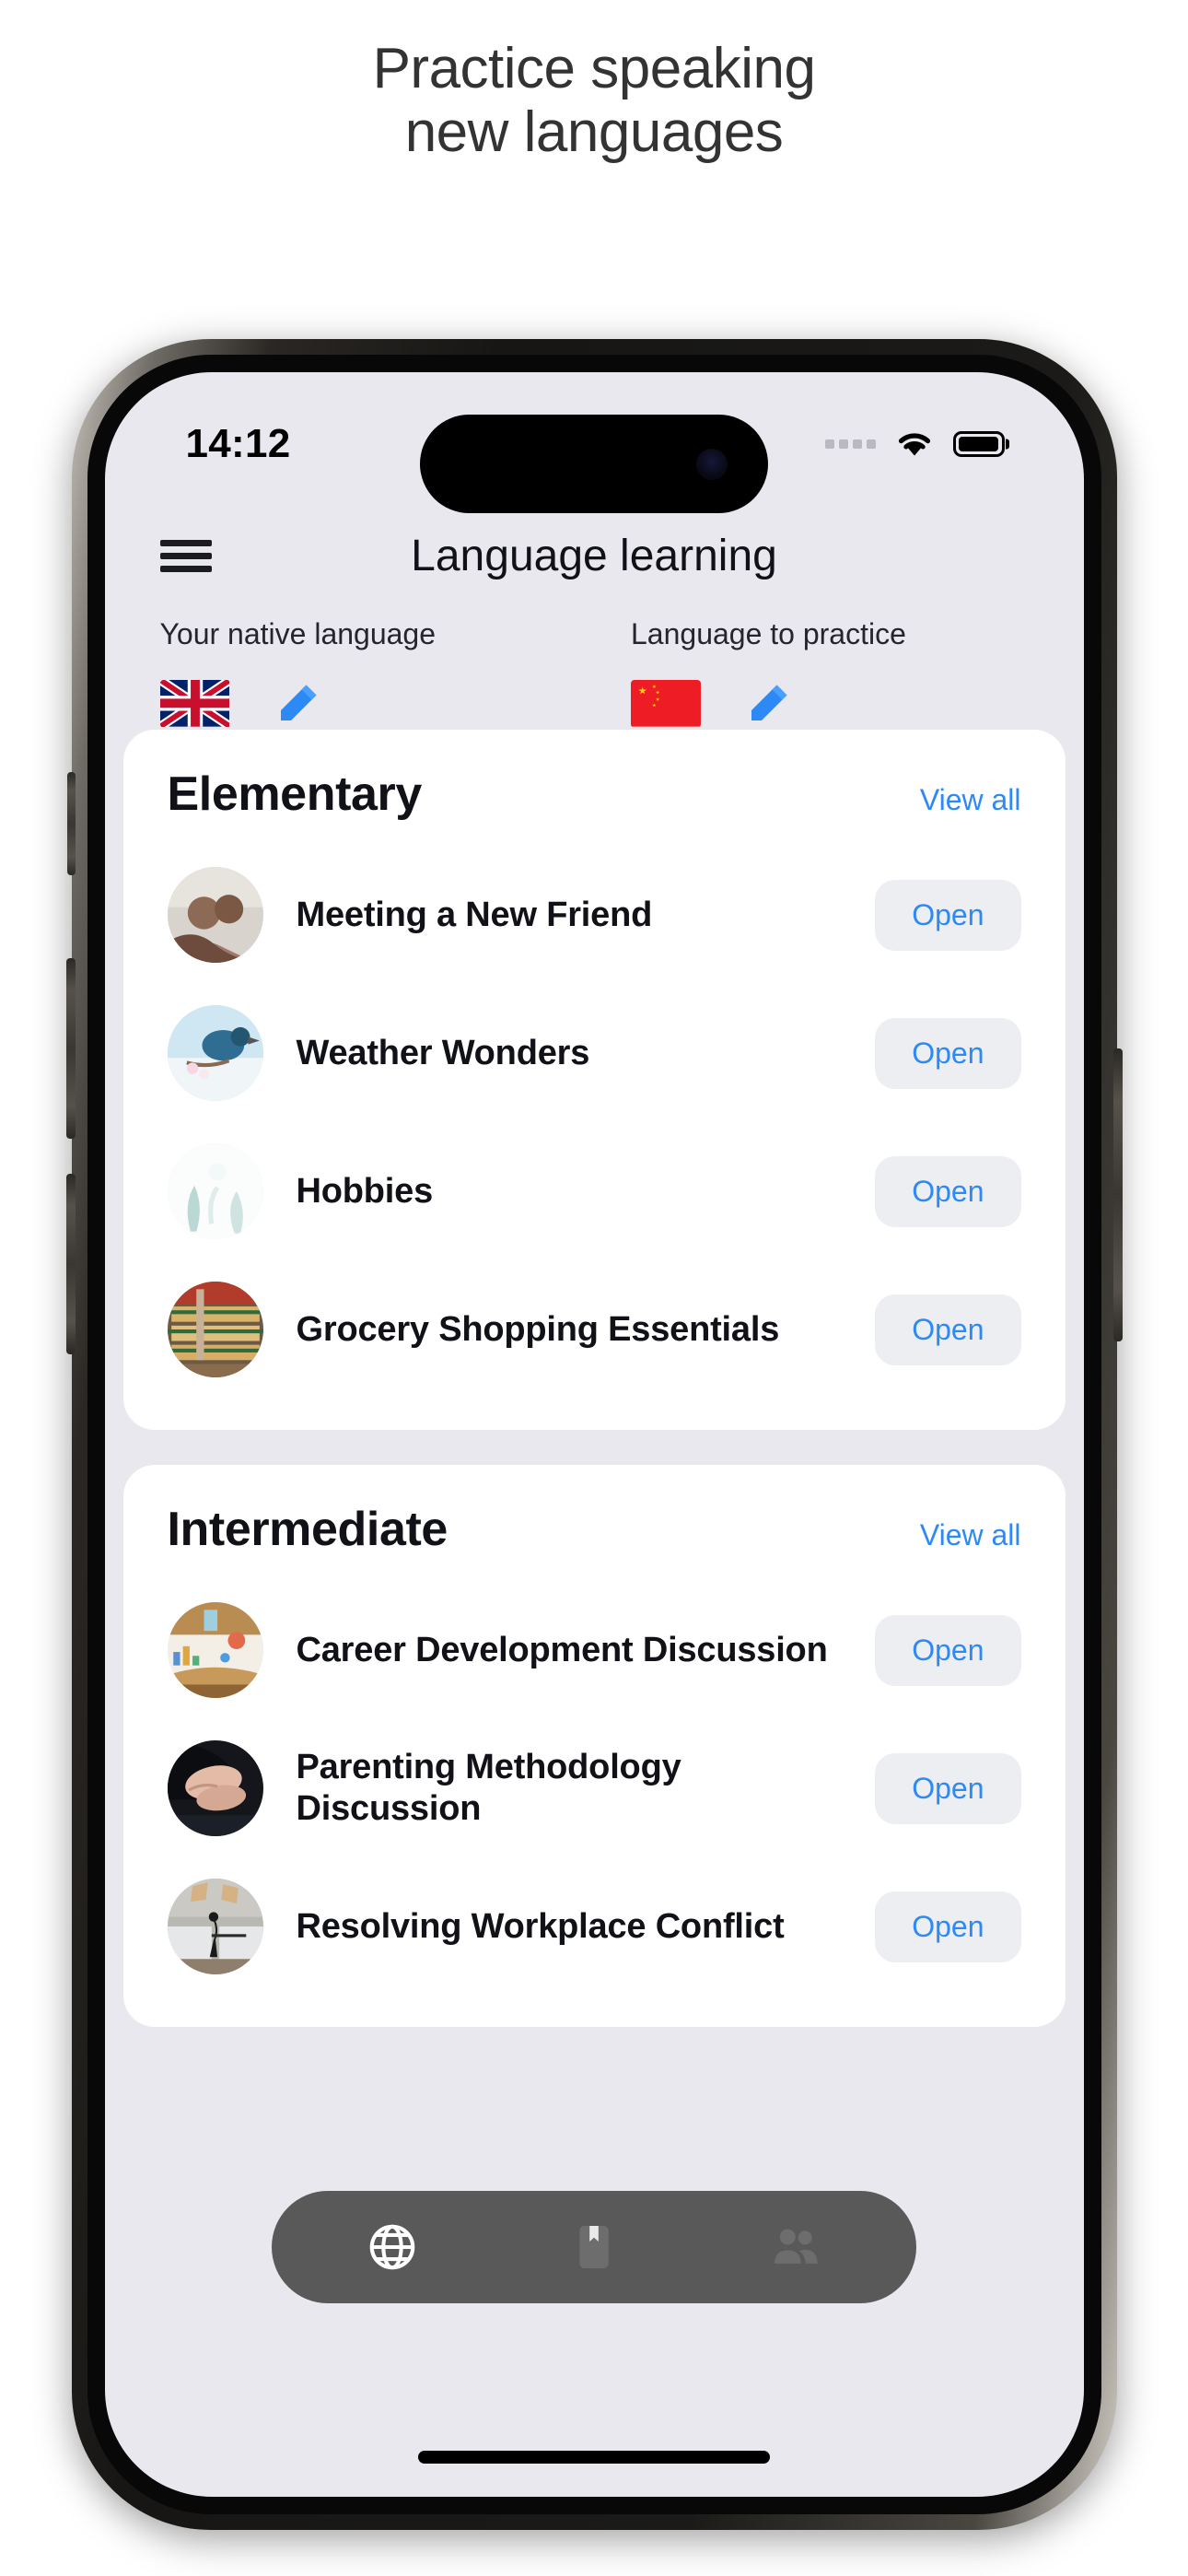 Image resolution: width=1188 pixels, height=2576 pixels. What do you see at coordinates (594, 464) in the screenshot?
I see `dynamic-island` at bounding box center [594, 464].